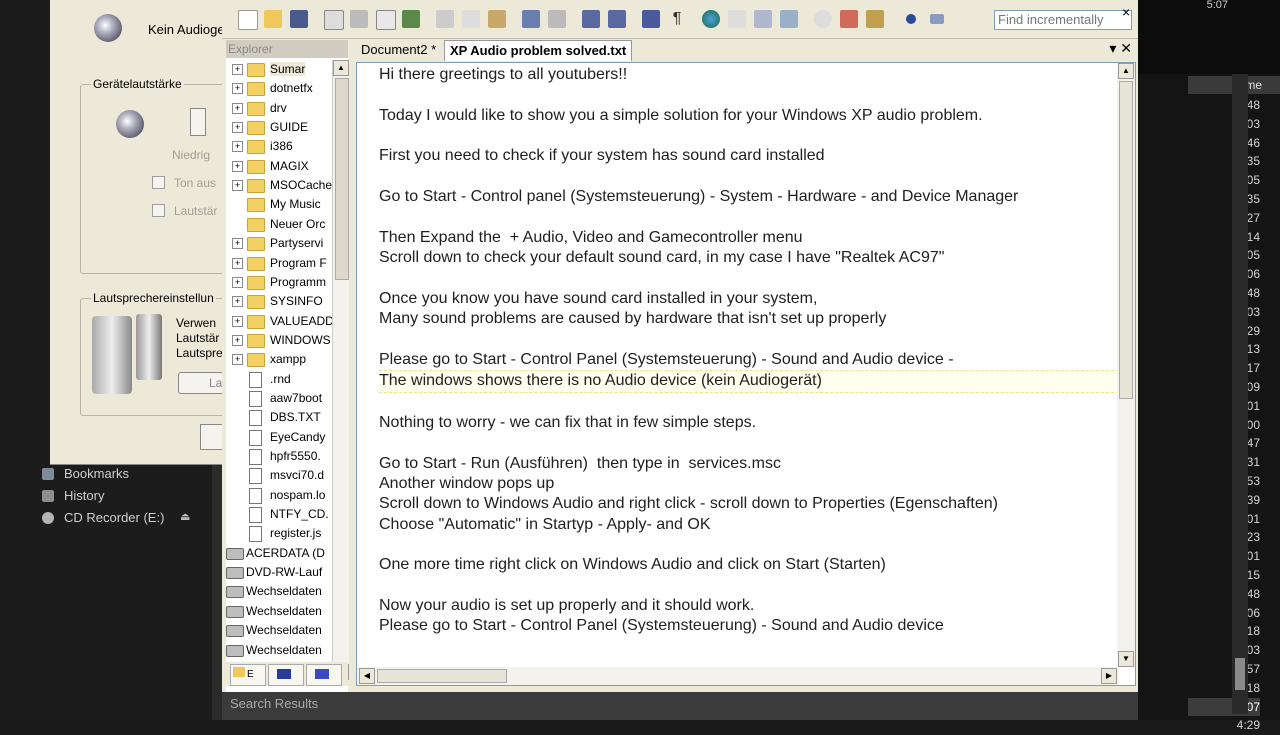 The height and width of the screenshot is (735, 1280). Describe the element at coordinates (279, 572) in the screenshot. I see `tree-item: DVD-RW-Lauf` at that location.